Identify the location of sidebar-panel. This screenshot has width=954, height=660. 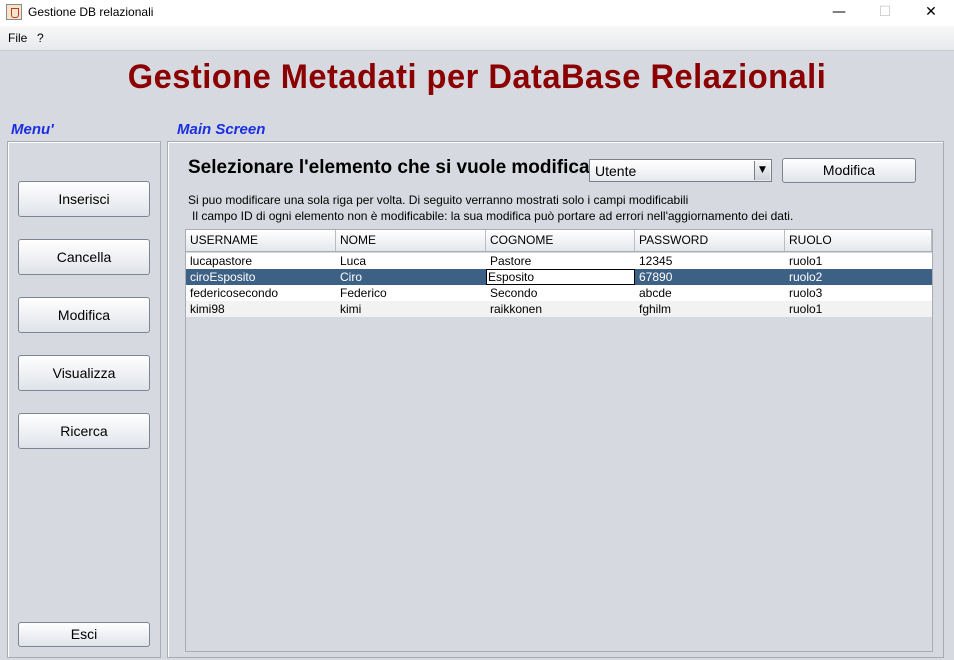
(84, 399).